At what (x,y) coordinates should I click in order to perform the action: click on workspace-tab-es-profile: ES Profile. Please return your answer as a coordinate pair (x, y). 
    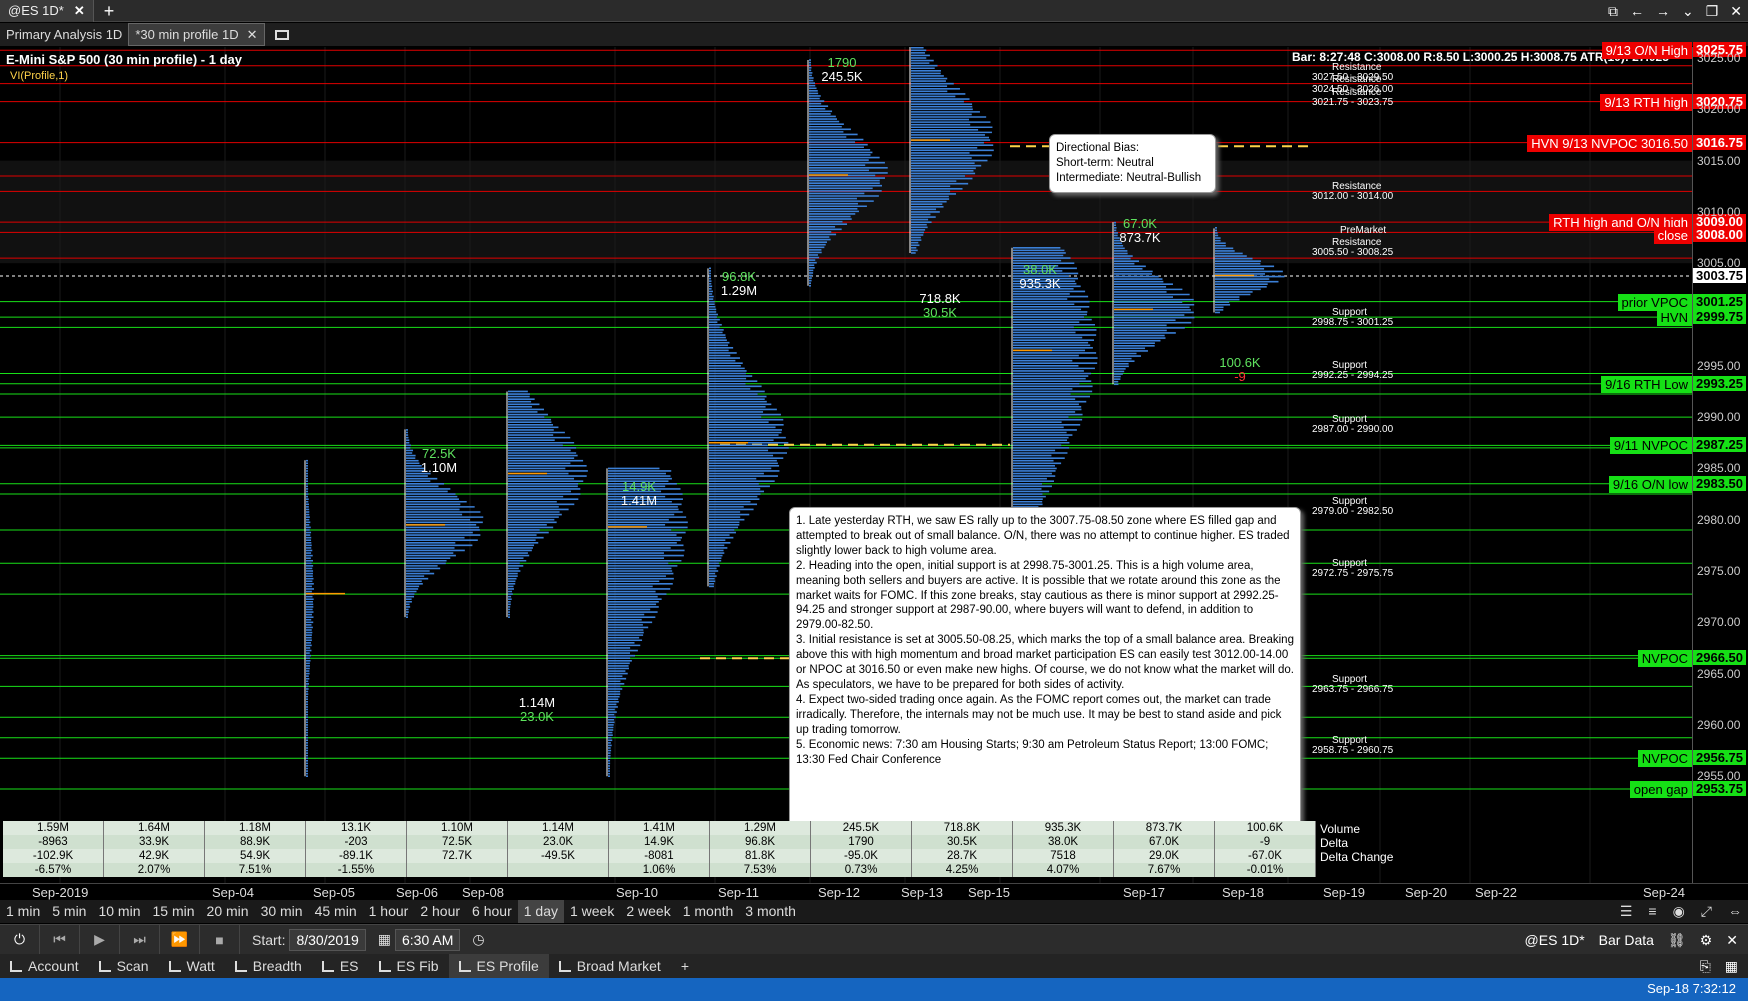
    Looking at the image, I should click on (498, 966).